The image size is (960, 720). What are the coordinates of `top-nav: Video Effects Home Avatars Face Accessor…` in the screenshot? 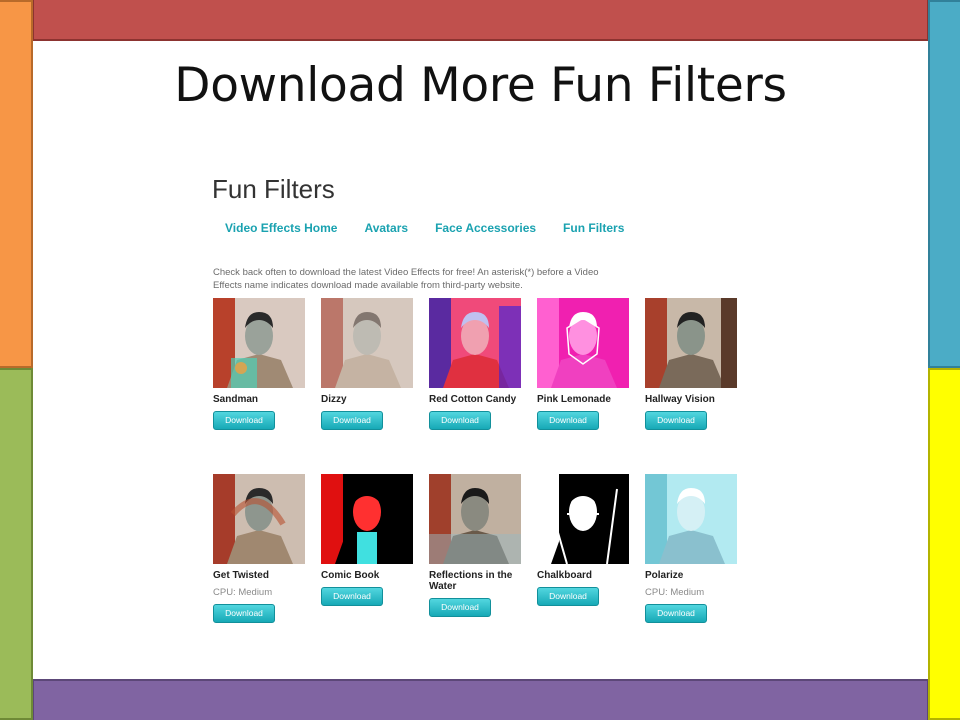 It's located at (438, 228).